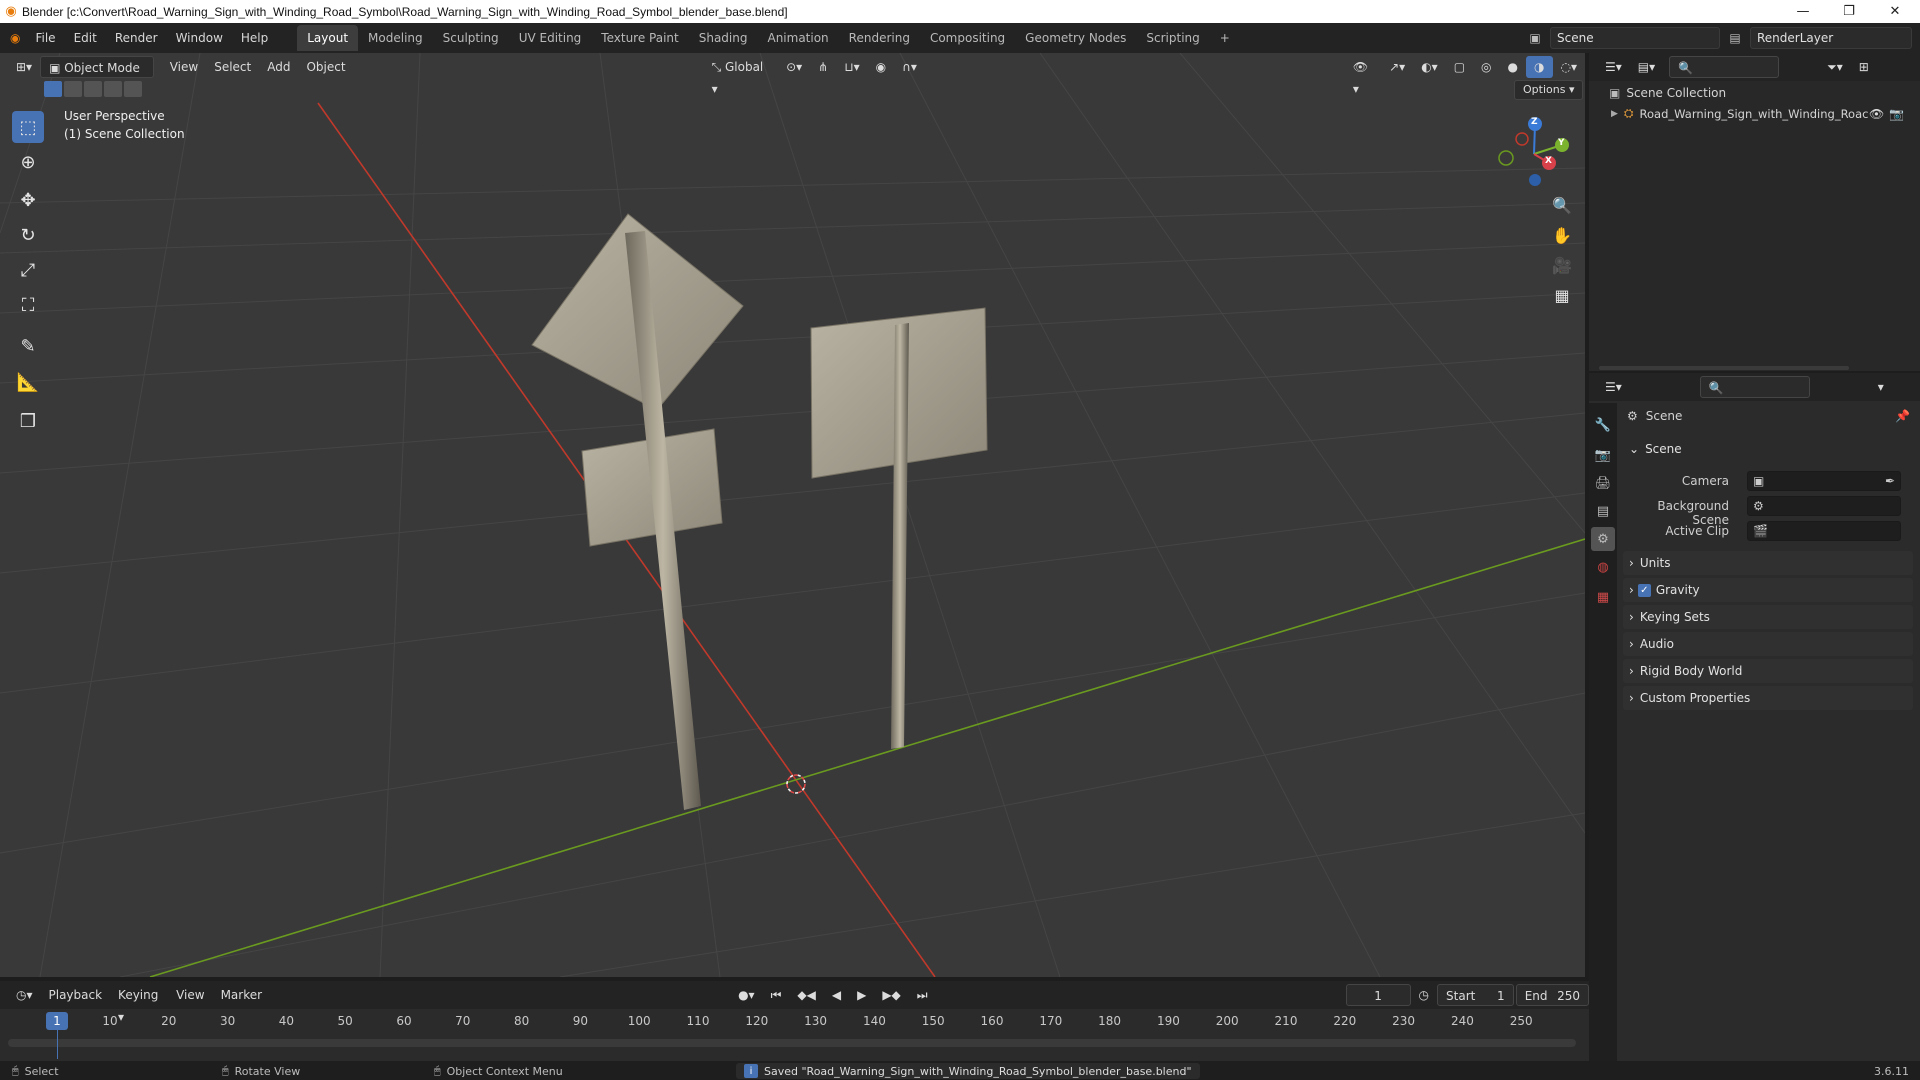 Image resolution: width=1920 pixels, height=1080 pixels. What do you see at coordinates (1768, 449) in the screenshot?
I see `scene-panel-header: ⌄ Scene` at bounding box center [1768, 449].